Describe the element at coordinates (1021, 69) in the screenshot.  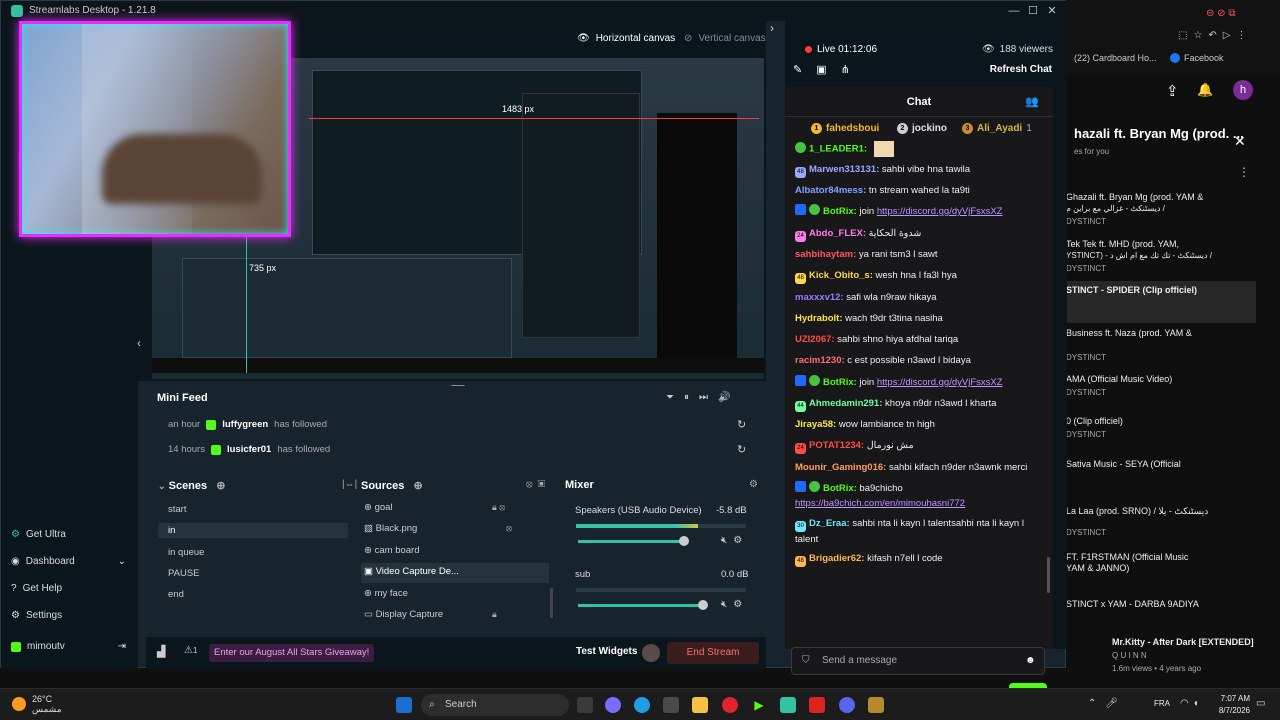
I see `refresh-chat-button: Refresh Chat` at that location.